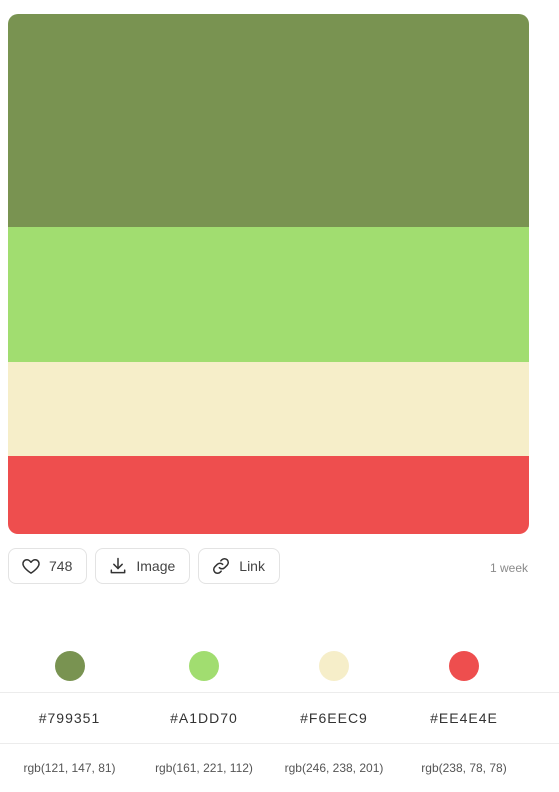  I want to click on link-icon, so click(221, 566).